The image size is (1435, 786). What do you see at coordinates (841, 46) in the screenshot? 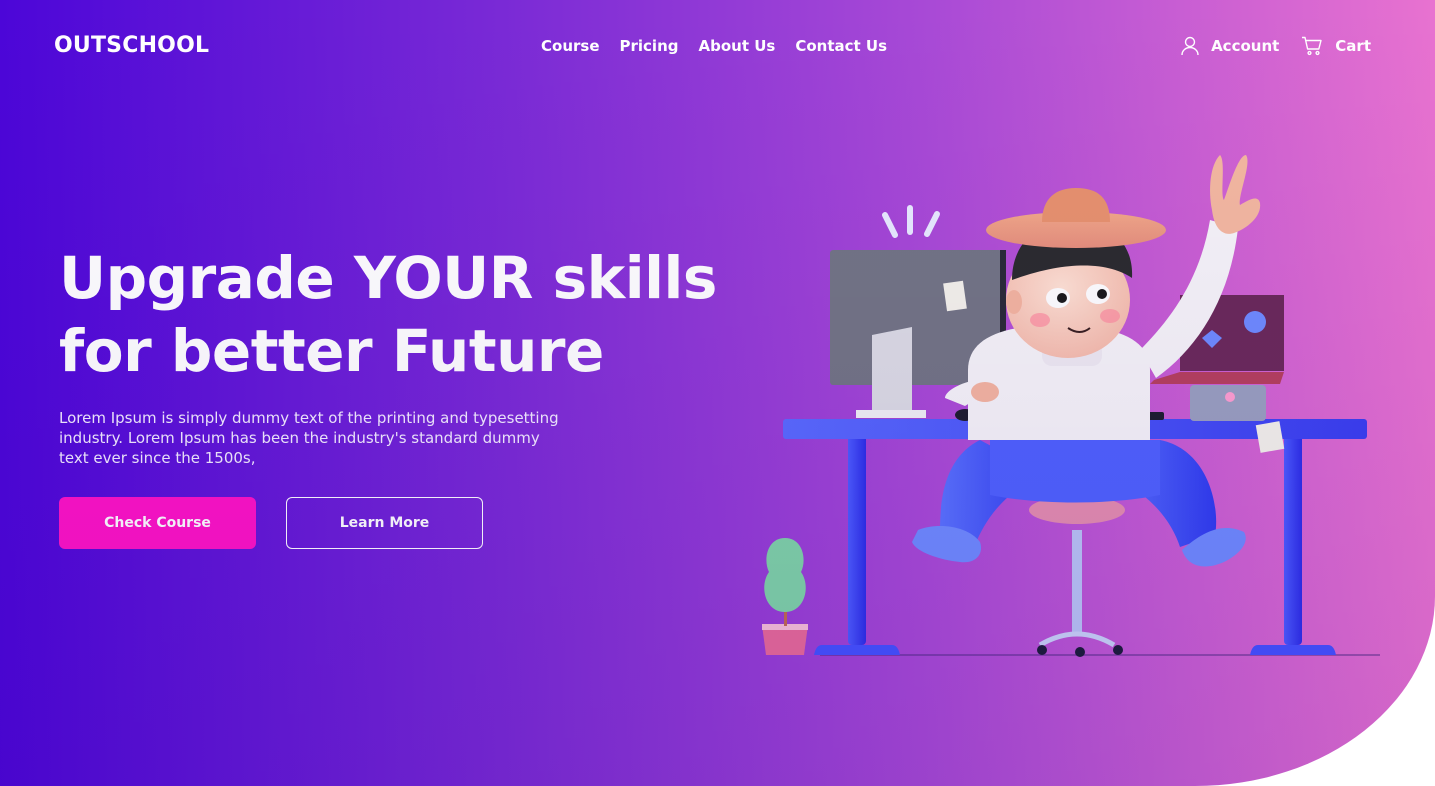
I see `nav-link-contact-us: Contact Us` at bounding box center [841, 46].